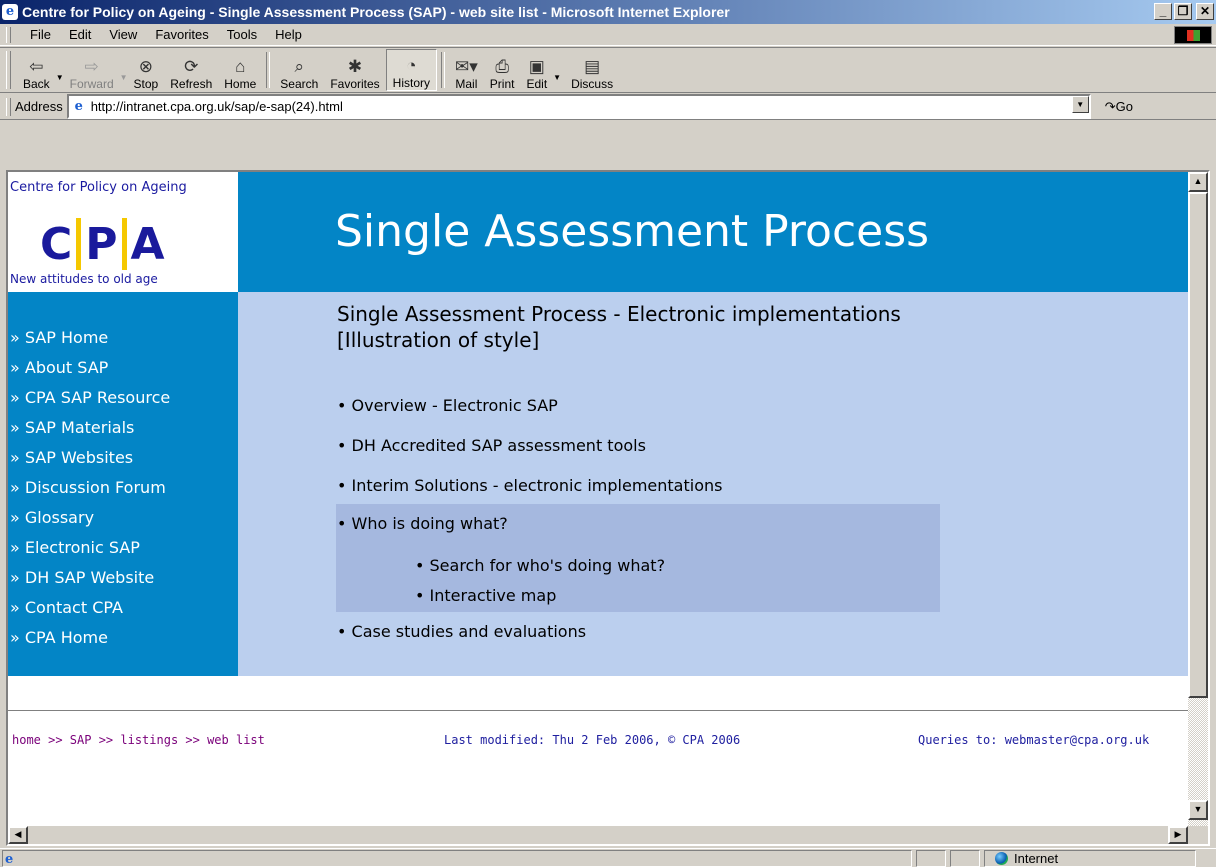 The image size is (1216, 867). What do you see at coordinates (592, 66) in the screenshot?
I see `discuss-icon: ▤` at bounding box center [592, 66].